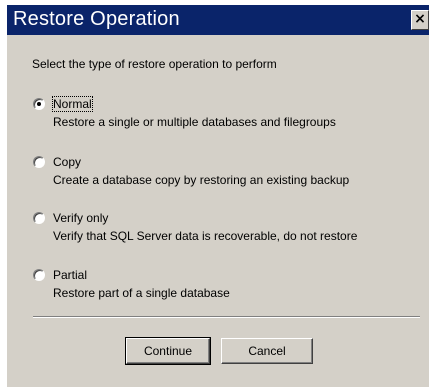 This screenshot has width=429, height=387. What do you see at coordinates (39, 275) in the screenshot?
I see `radio-partial` at bounding box center [39, 275].